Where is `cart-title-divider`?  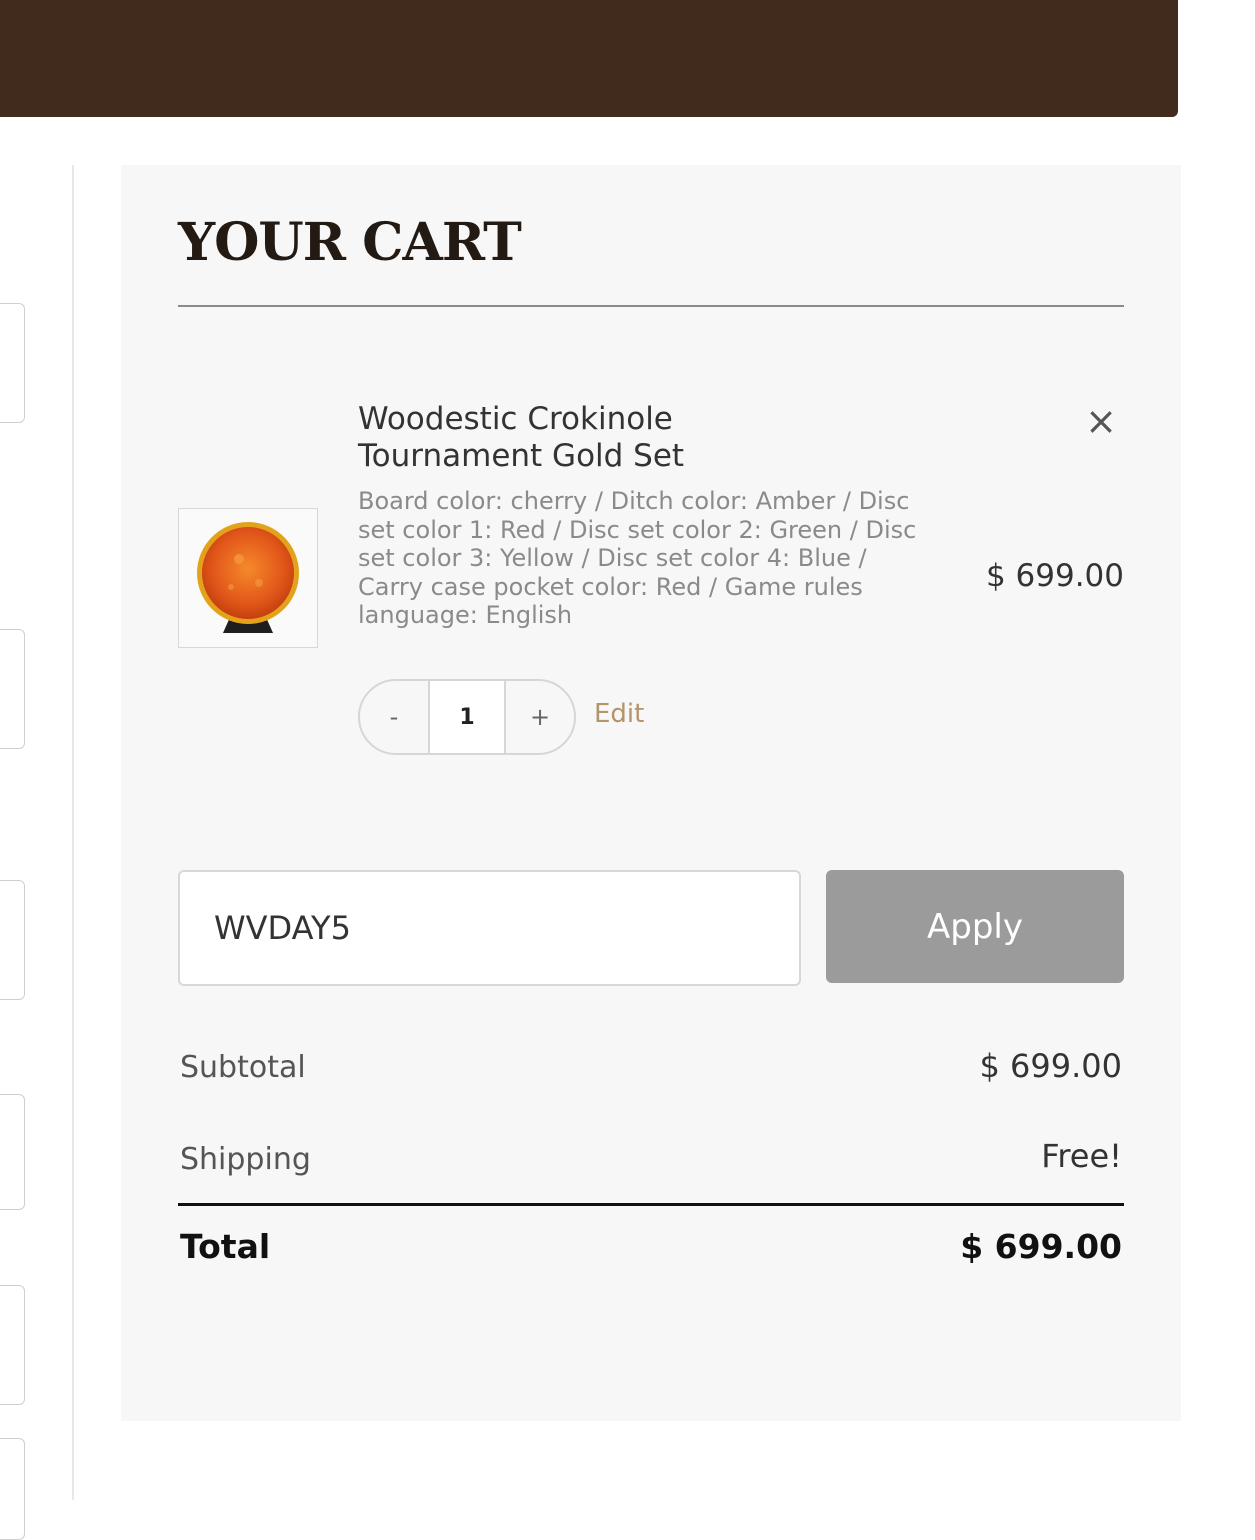
cart-title-divider is located at coordinates (651, 306).